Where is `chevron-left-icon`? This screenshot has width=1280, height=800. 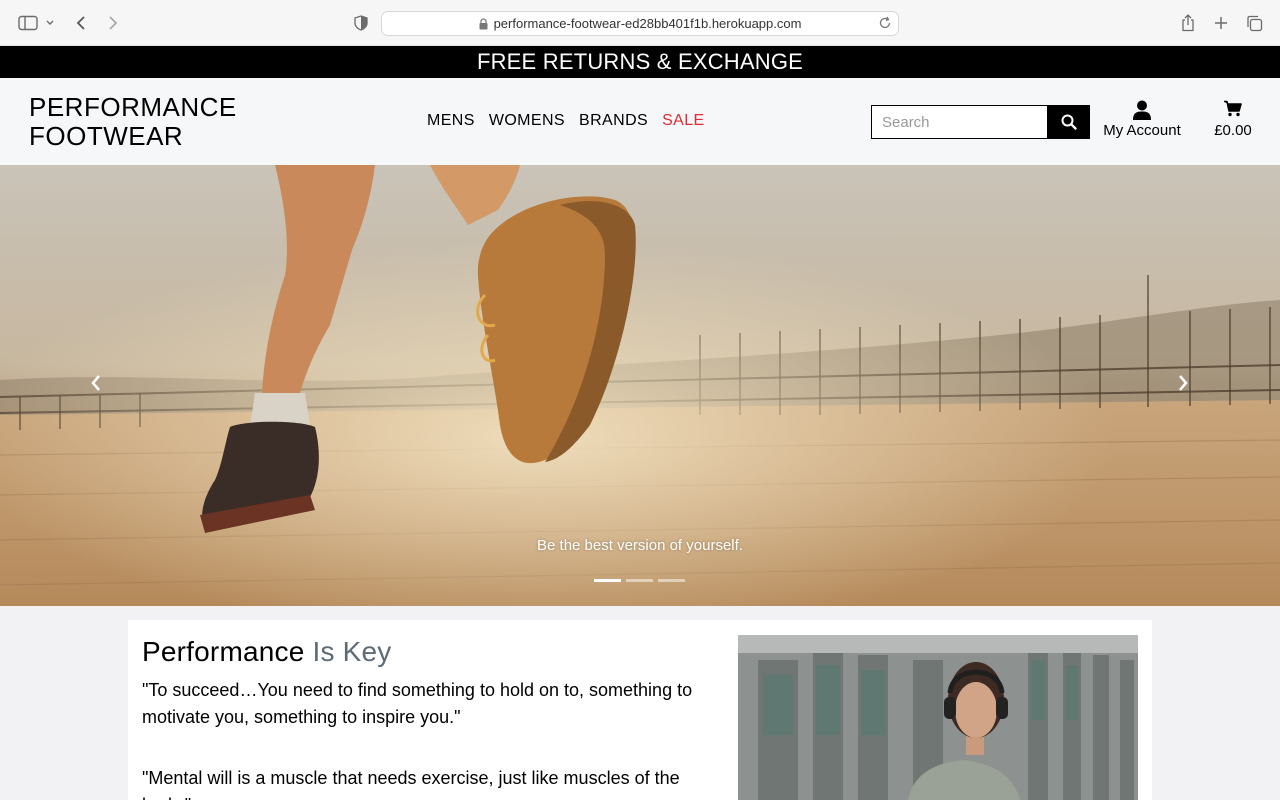 chevron-left-icon is located at coordinates (96, 383).